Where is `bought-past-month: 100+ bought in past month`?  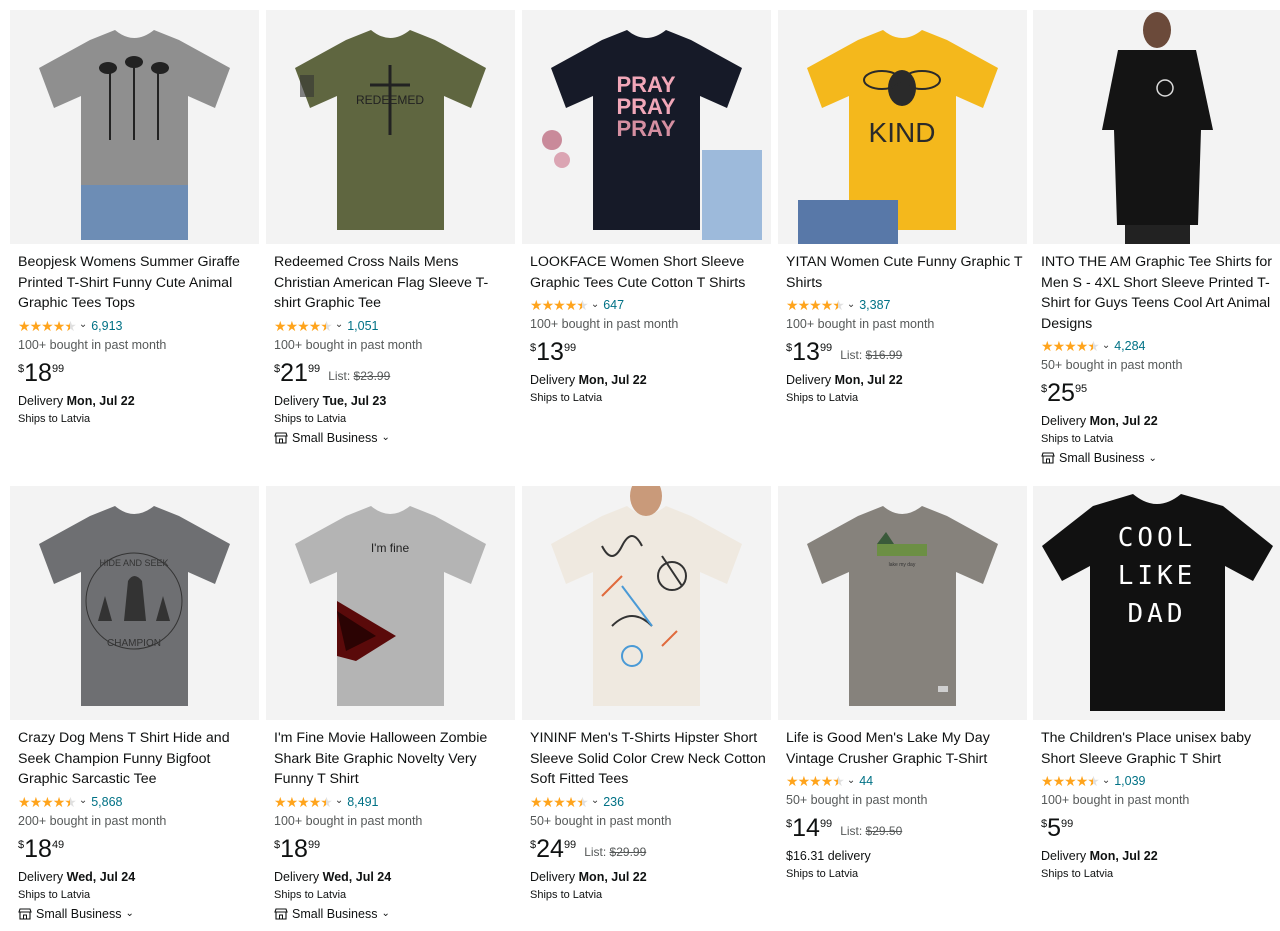 bought-past-month: 100+ bought in past month is located at coordinates (92, 344).